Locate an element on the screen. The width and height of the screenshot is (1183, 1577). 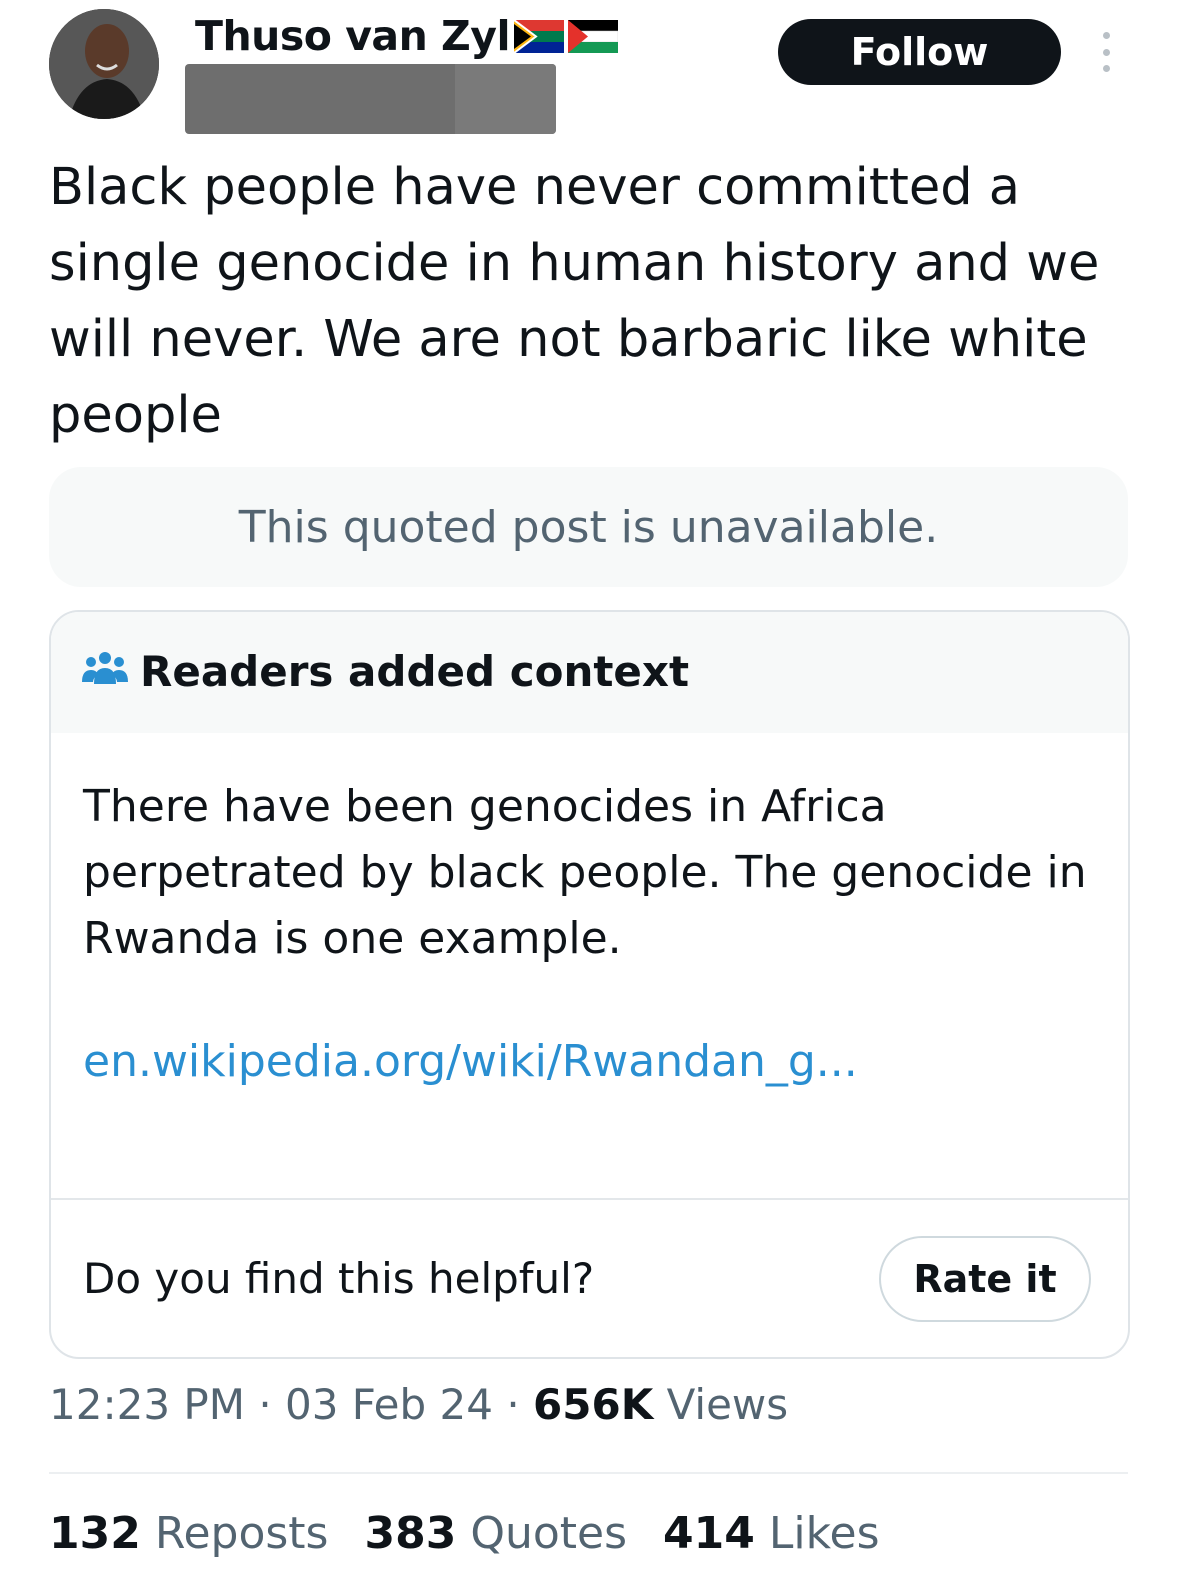
reposts-stat: 132 Reposts is located at coordinates (188, 1533).